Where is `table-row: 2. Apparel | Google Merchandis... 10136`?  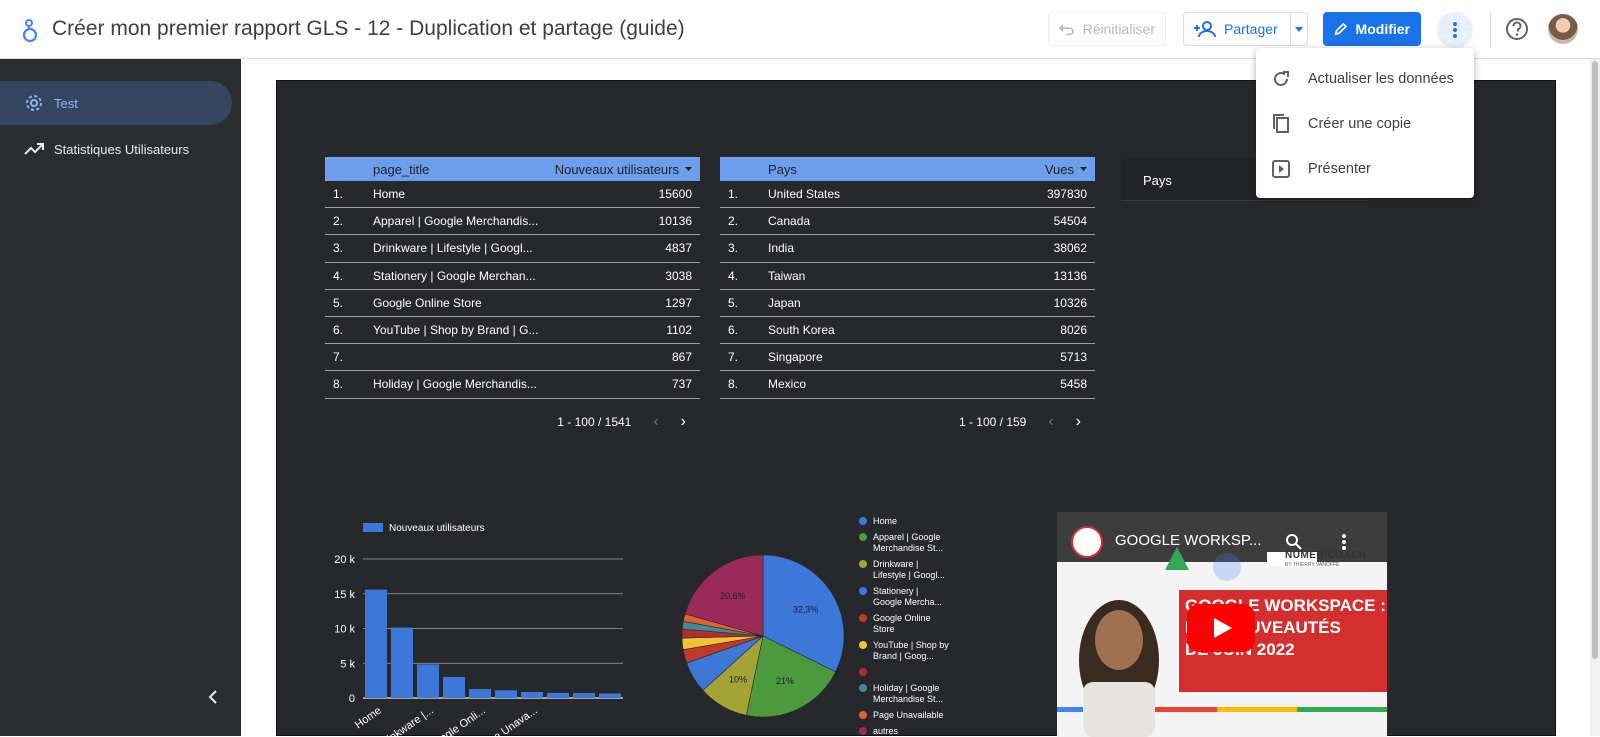
table-row: 2. Apparel | Google Merchandis... 10136 is located at coordinates (512, 222).